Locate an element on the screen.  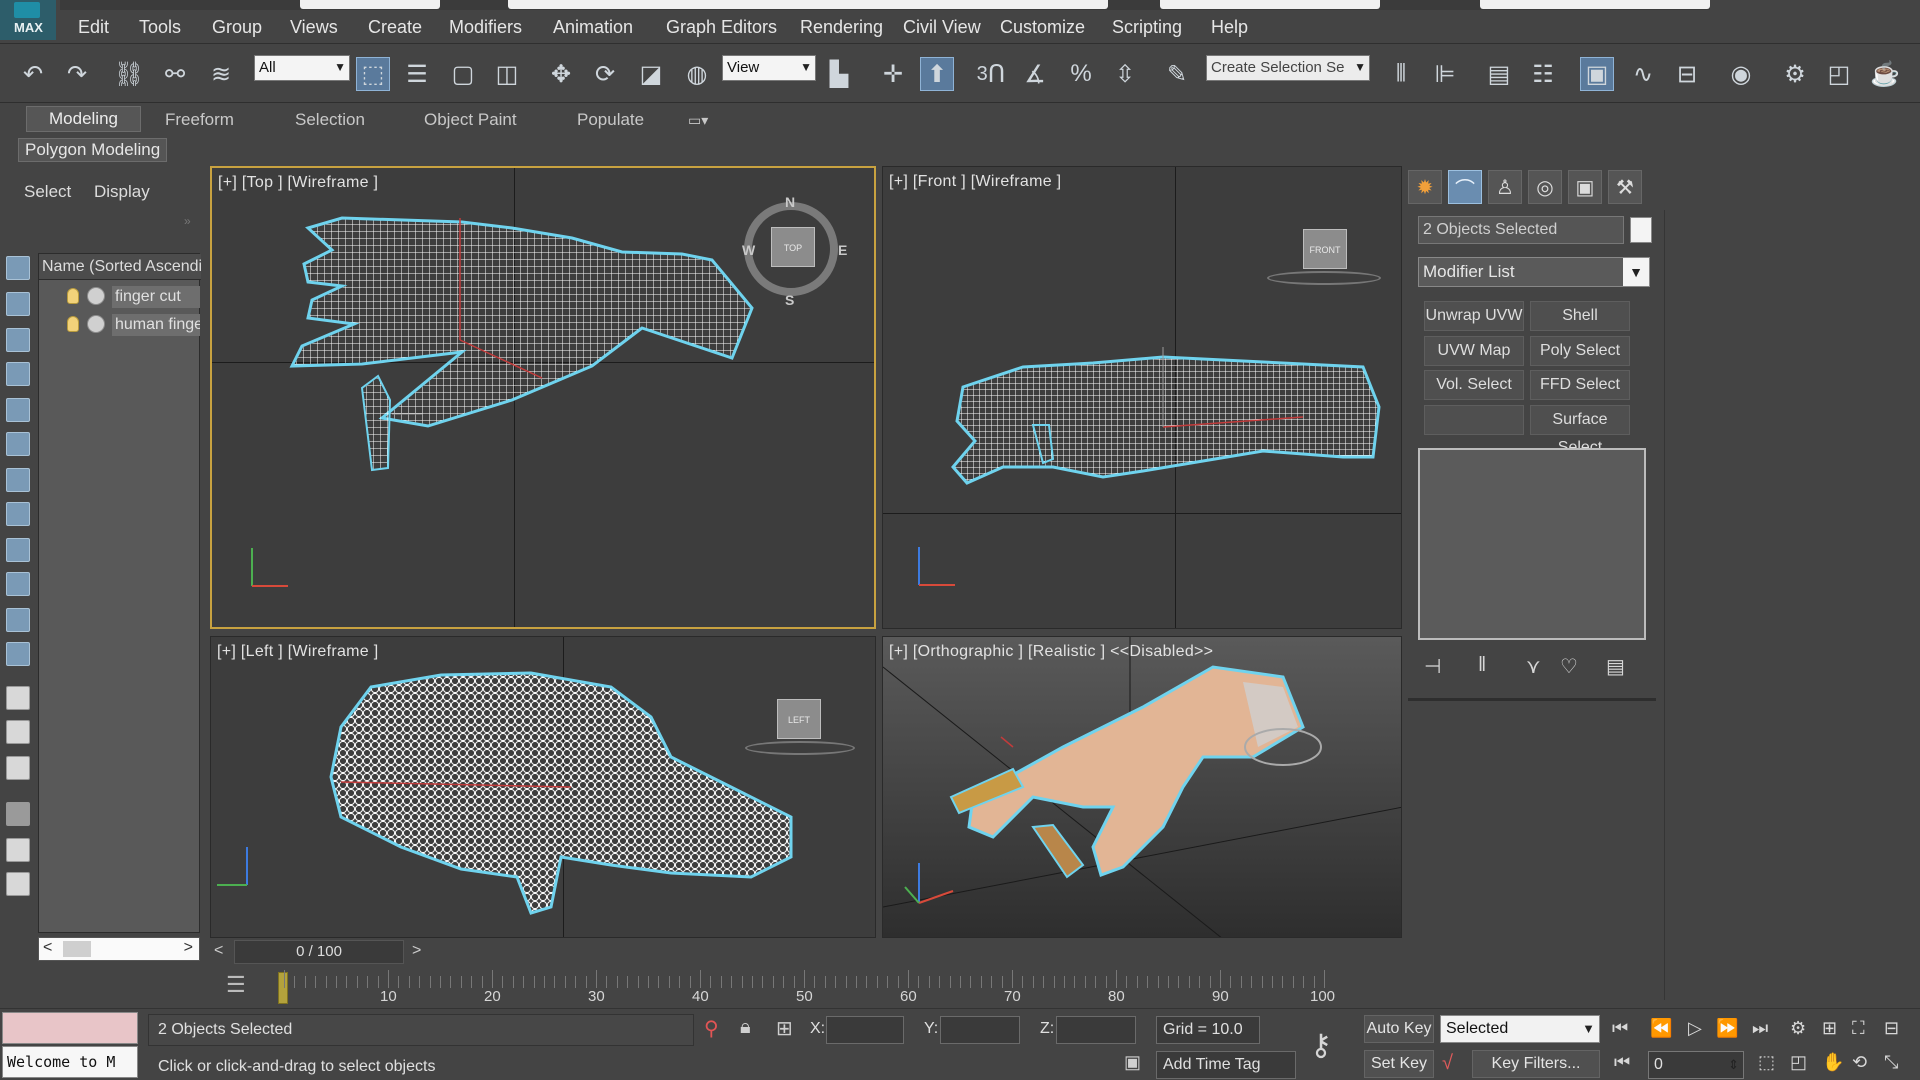
viewcube: TOP is located at coordinates (793, 247).